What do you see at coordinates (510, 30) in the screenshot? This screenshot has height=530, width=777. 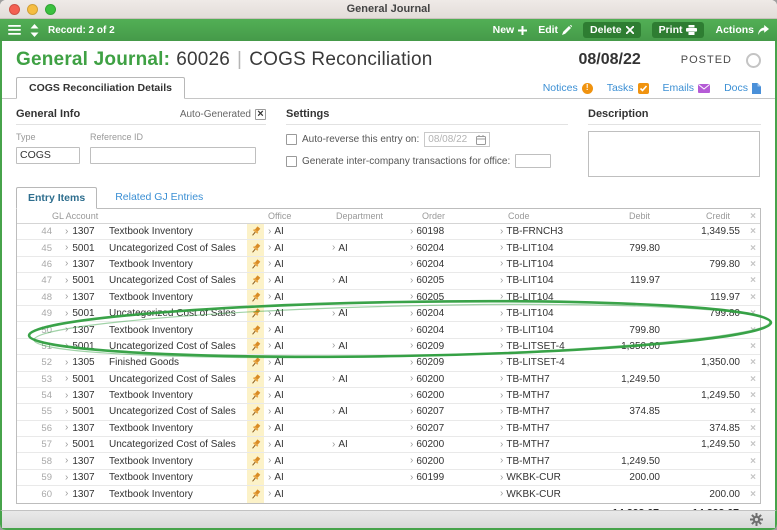 I see `new-button: New` at bounding box center [510, 30].